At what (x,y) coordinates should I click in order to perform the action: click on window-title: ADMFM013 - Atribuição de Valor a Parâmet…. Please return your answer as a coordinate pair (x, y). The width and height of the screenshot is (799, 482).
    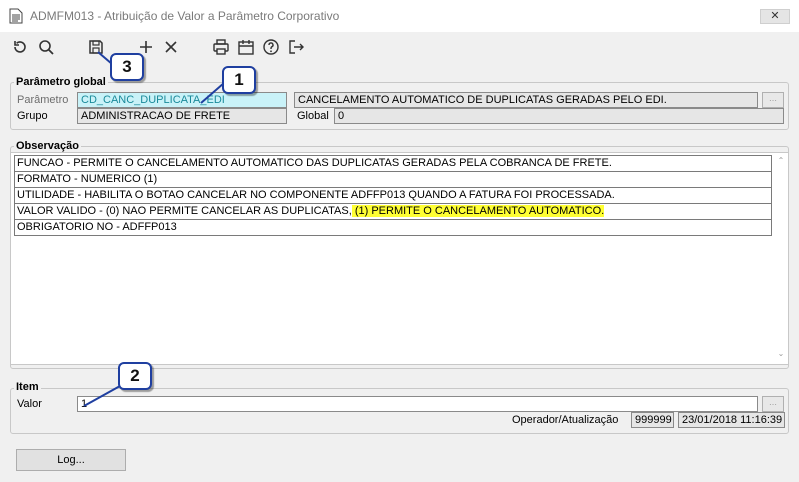
    Looking at the image, I should click on (185, 16).